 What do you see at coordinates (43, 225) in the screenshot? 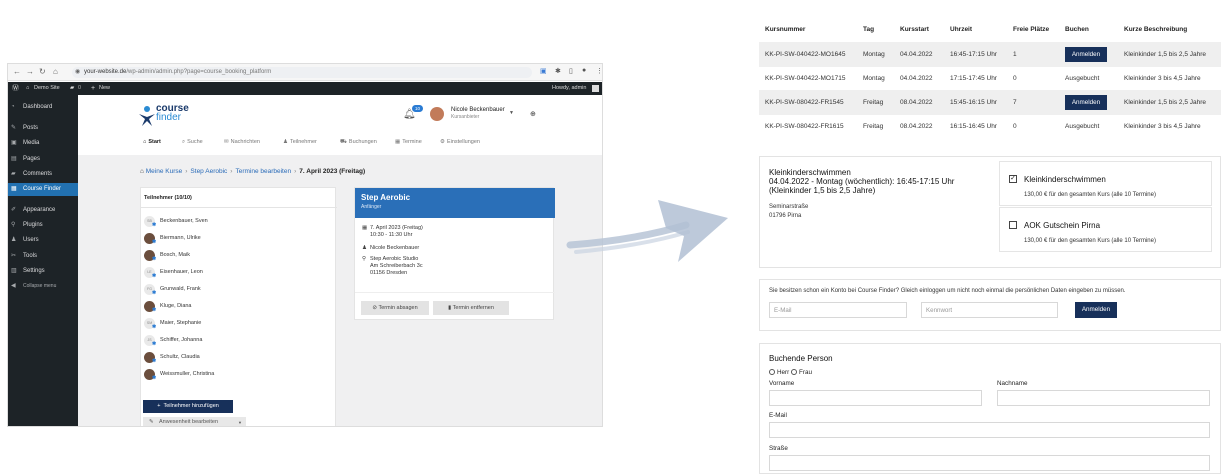
I see `menu-plugins: ⚲ Plugins` at bounding box center [43, 225].